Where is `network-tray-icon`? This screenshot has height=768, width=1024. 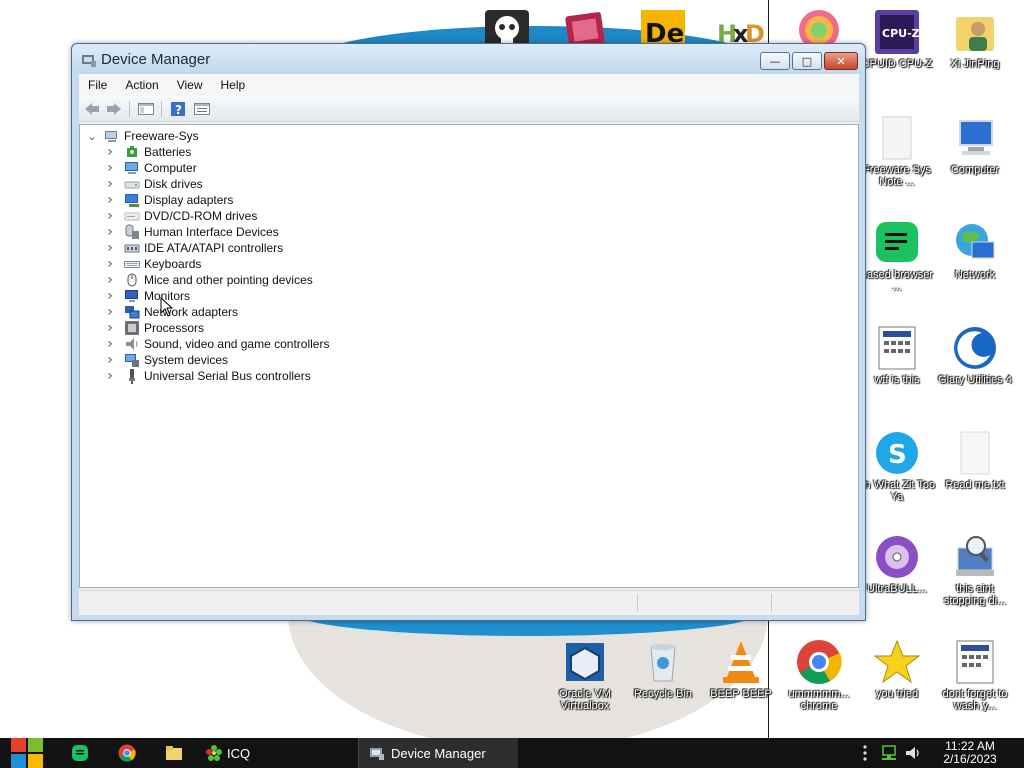 network-tray-icon is located at coordinates (889, 752).